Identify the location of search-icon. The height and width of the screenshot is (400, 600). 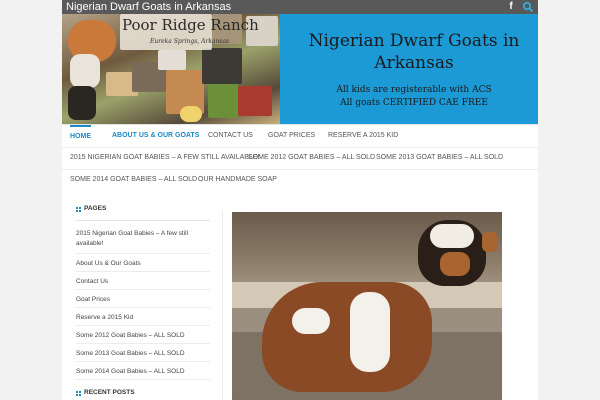
(528, 7).